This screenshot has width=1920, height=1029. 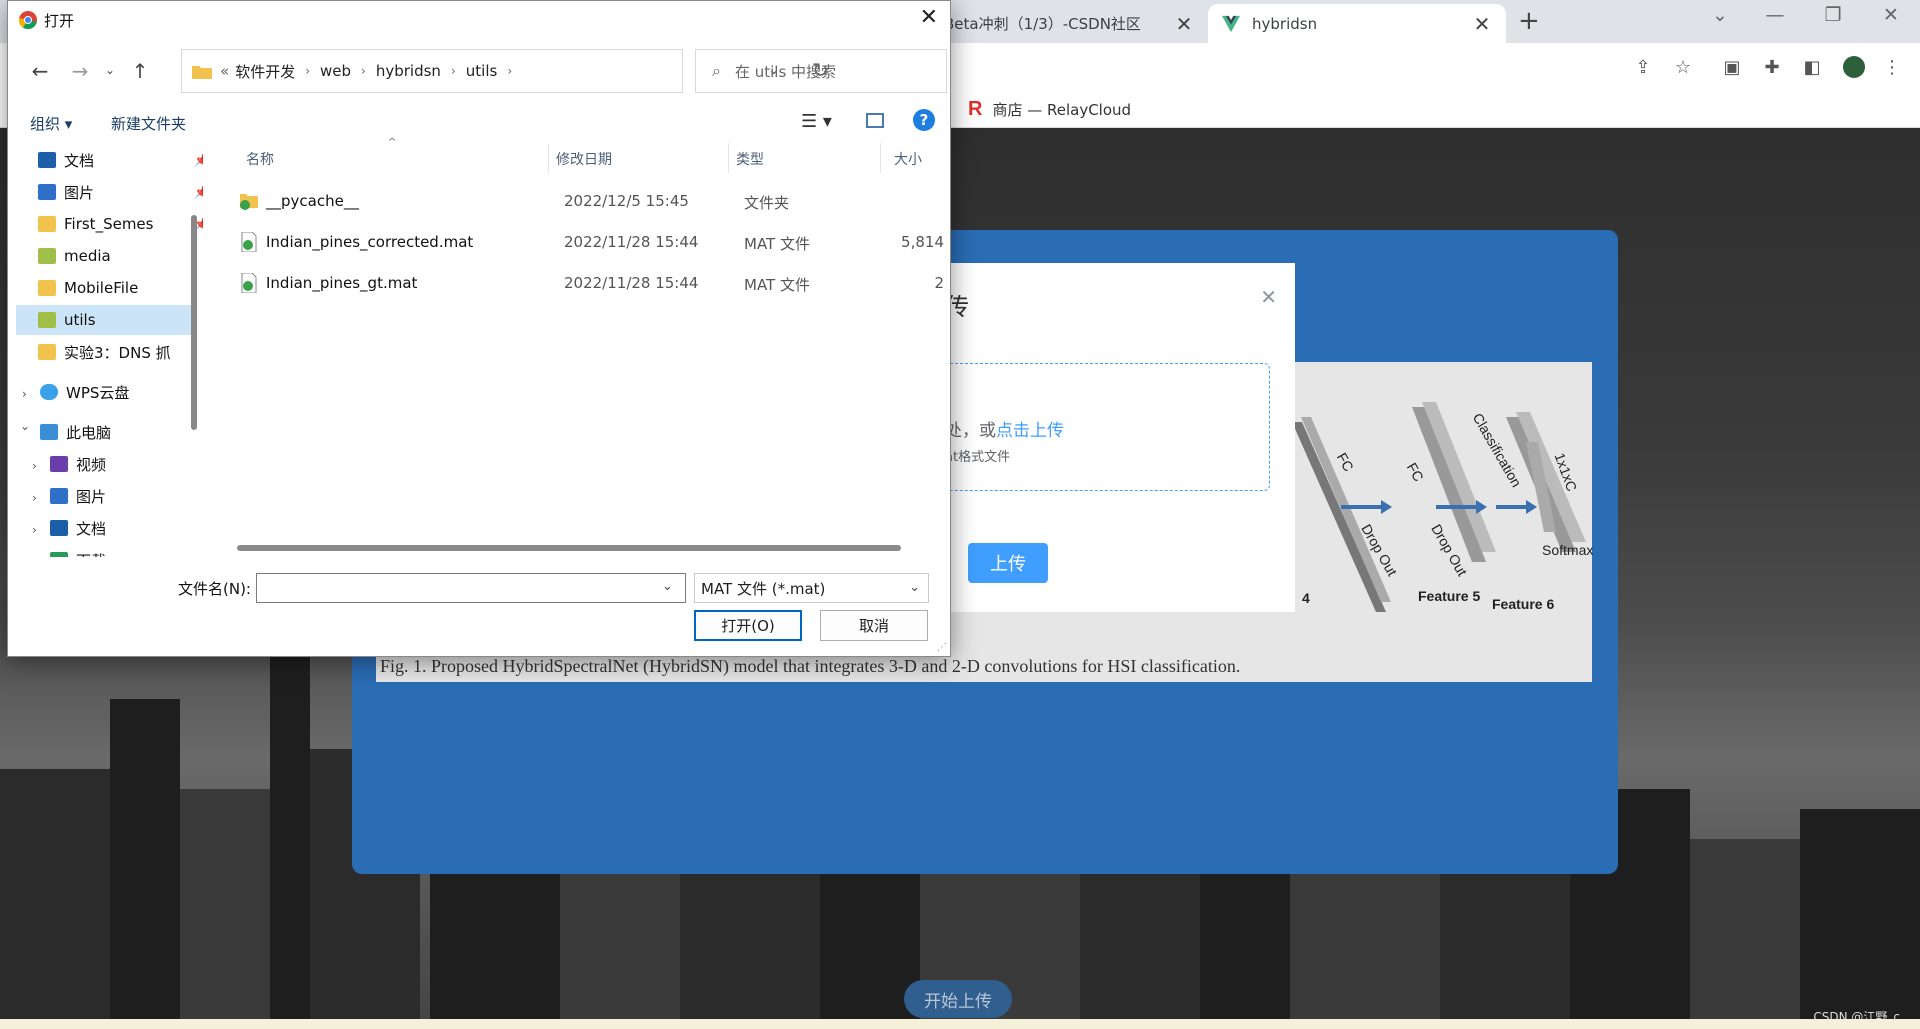 What do you see at coordinates (120, 288) in the screenshot?
I see `nav-item-mobilefile: MobileFile` at bounding box center [120, 288].